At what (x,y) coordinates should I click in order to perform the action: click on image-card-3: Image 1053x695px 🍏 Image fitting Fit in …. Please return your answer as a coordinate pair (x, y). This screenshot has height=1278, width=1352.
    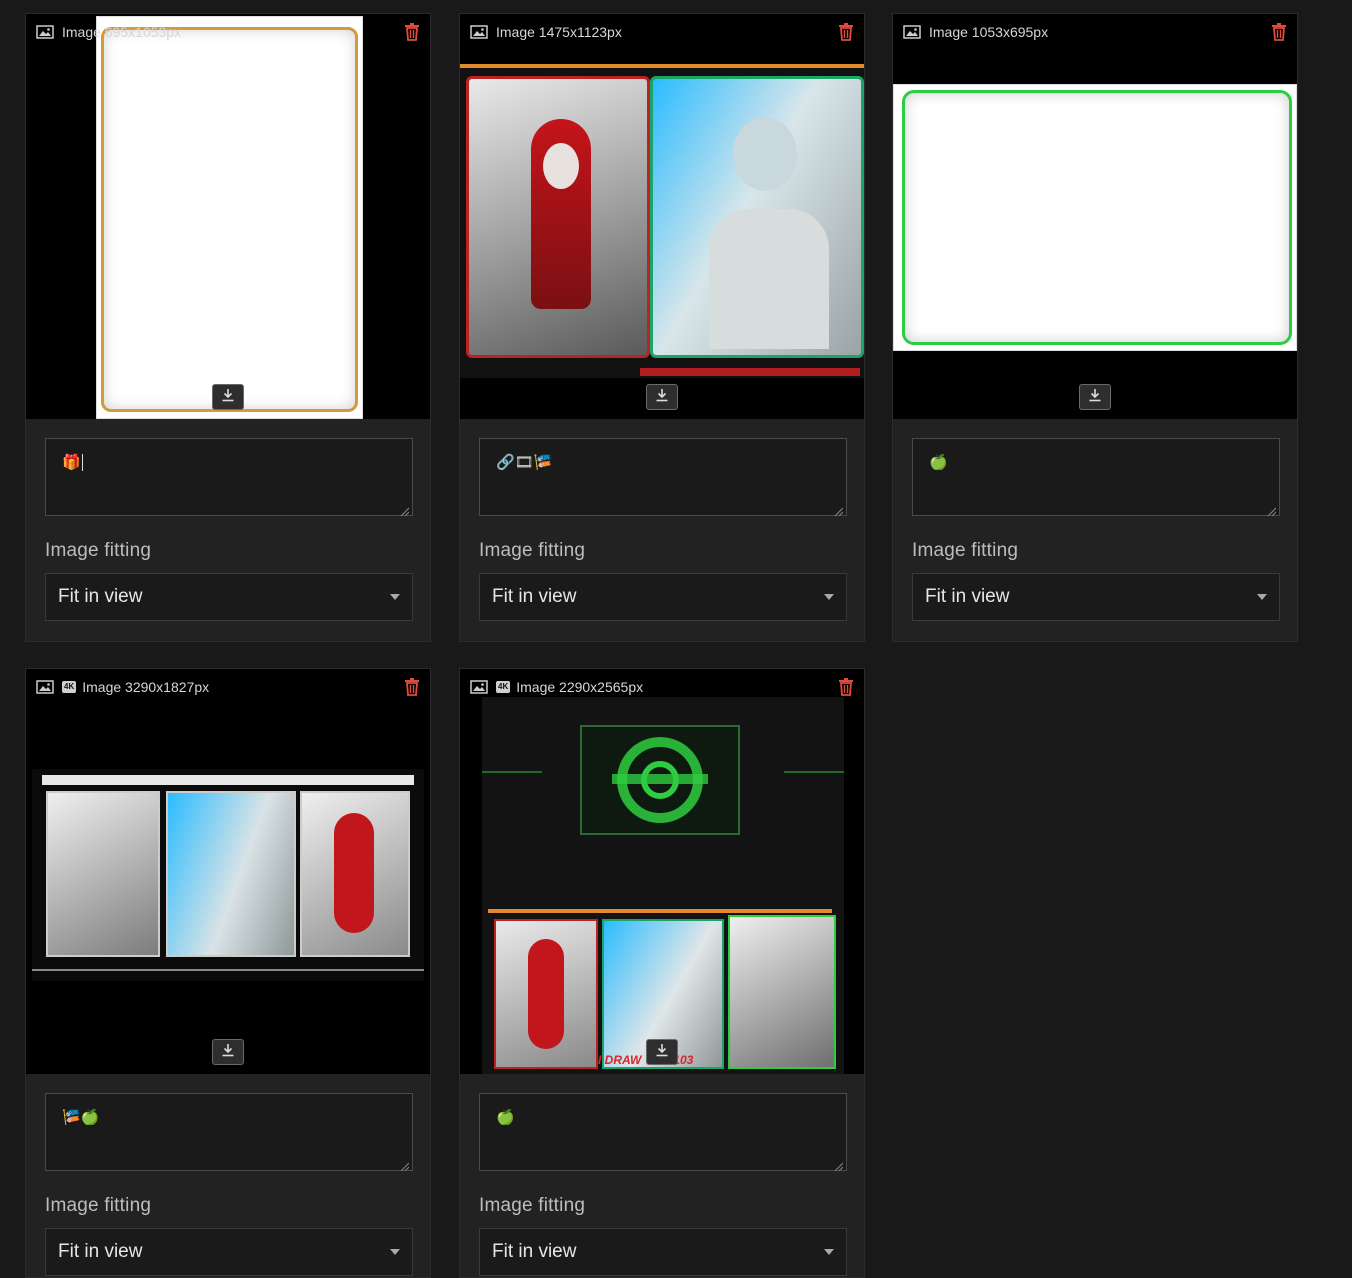
    Looking at the image, I should click on (1095, 327).